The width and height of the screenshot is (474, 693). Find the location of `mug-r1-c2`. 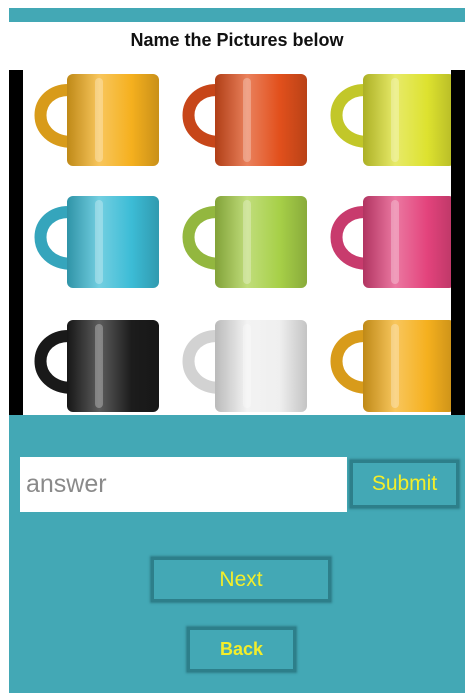

mug-r1-c2 is located at coordinates (244, 120).